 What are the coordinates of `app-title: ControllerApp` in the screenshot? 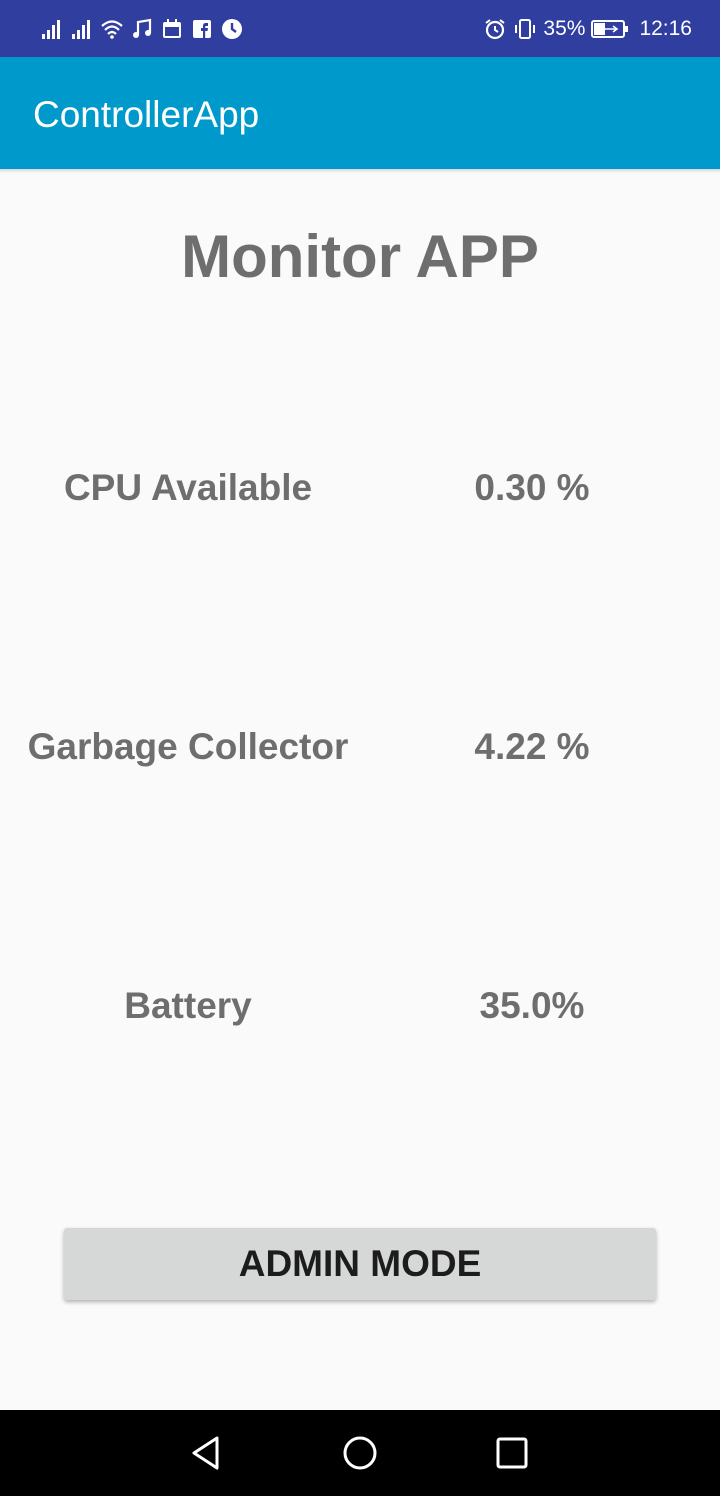 It's located at (146, 114).